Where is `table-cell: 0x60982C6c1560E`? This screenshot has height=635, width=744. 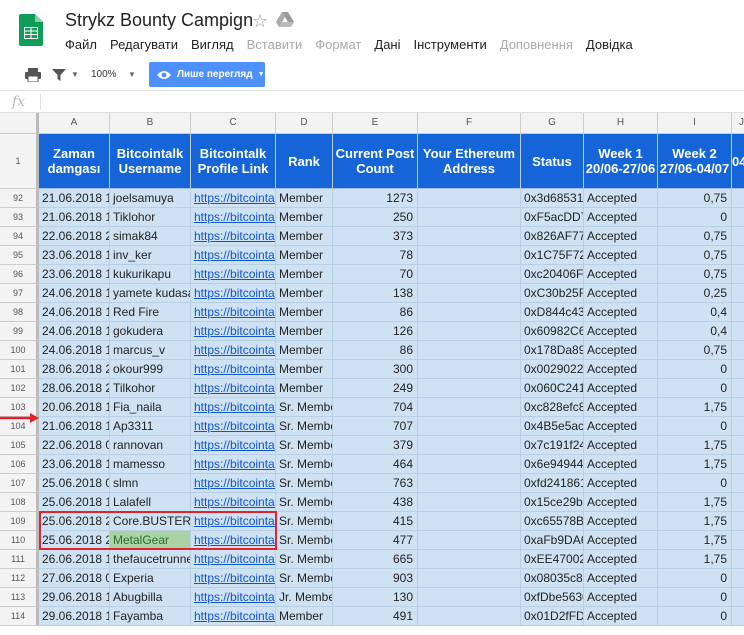
table-cell: 0x60982C6c1560E is located at coordinates (552, 331).